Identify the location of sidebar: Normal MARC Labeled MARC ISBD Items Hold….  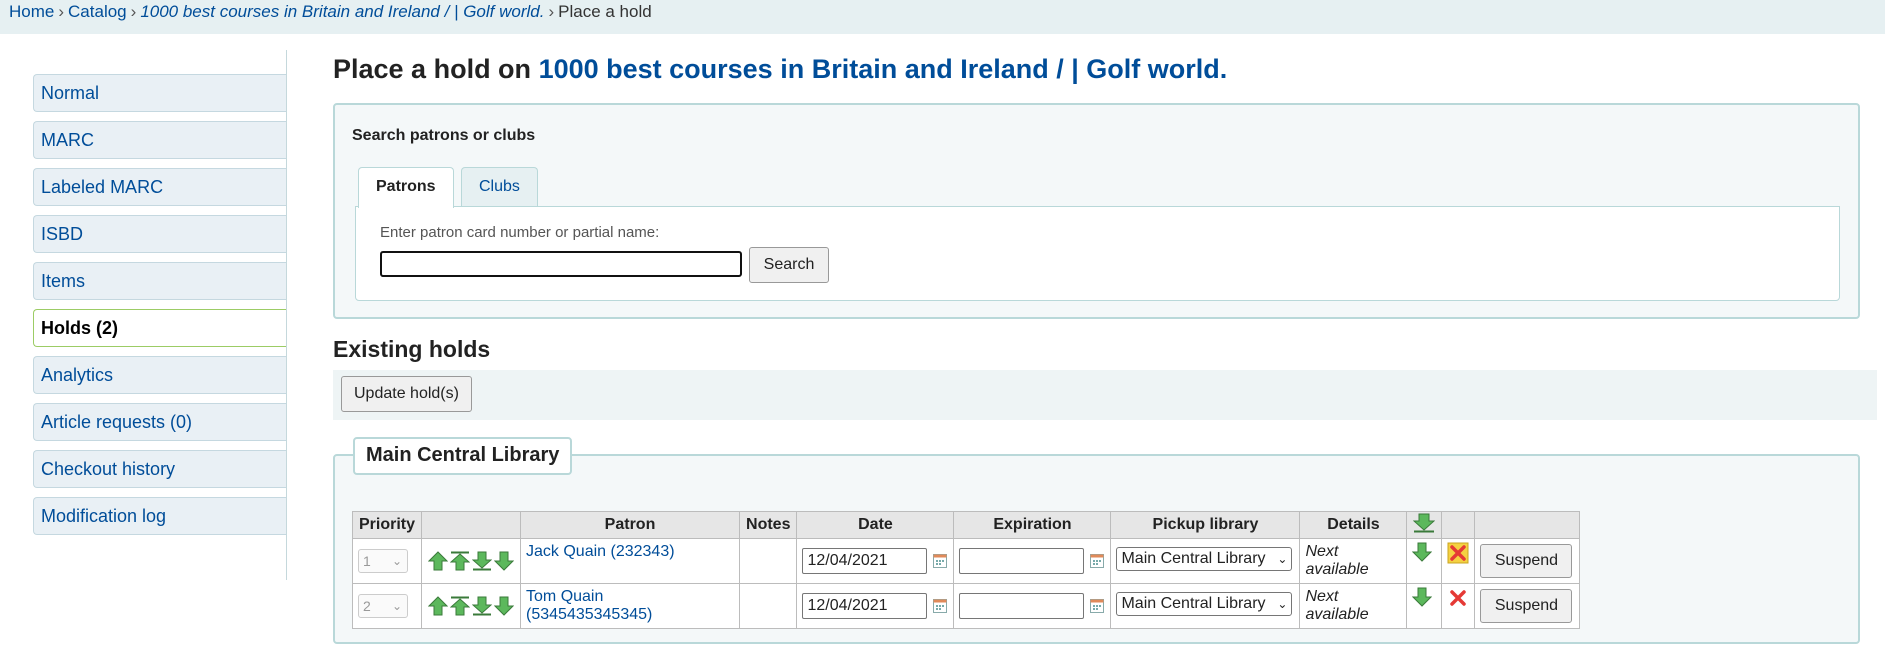
(160, 309).